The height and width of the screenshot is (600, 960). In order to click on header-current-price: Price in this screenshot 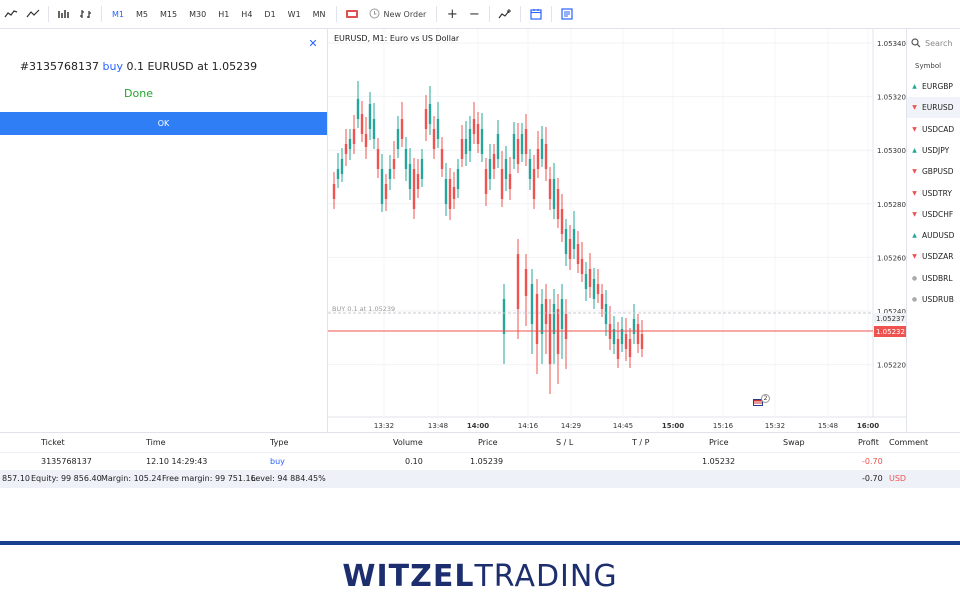, I will do `click(719, 442)`.